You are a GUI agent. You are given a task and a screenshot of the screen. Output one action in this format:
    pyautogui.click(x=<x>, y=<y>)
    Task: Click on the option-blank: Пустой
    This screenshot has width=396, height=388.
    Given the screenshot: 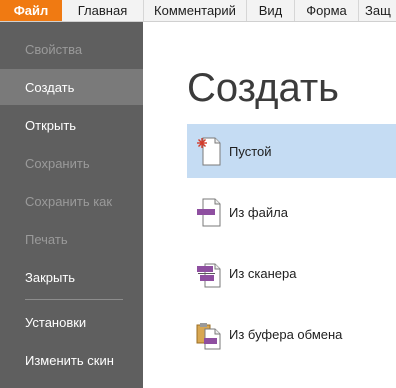 What is the action you would take?
    pyautogui.click(x=291, y=151)
    